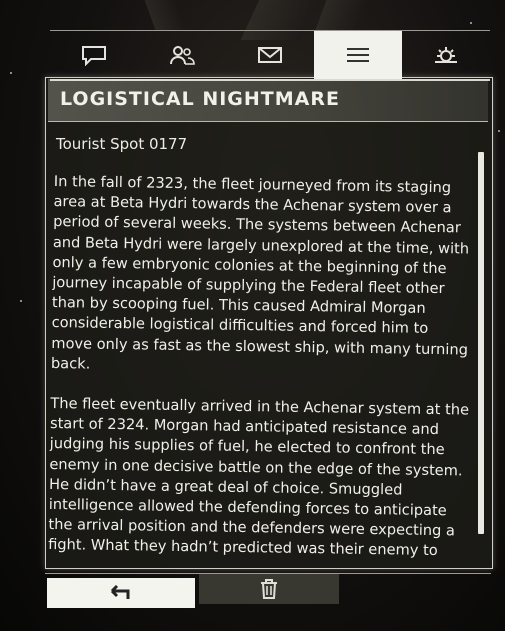  I want to click on delete-button, so click(269, 589).